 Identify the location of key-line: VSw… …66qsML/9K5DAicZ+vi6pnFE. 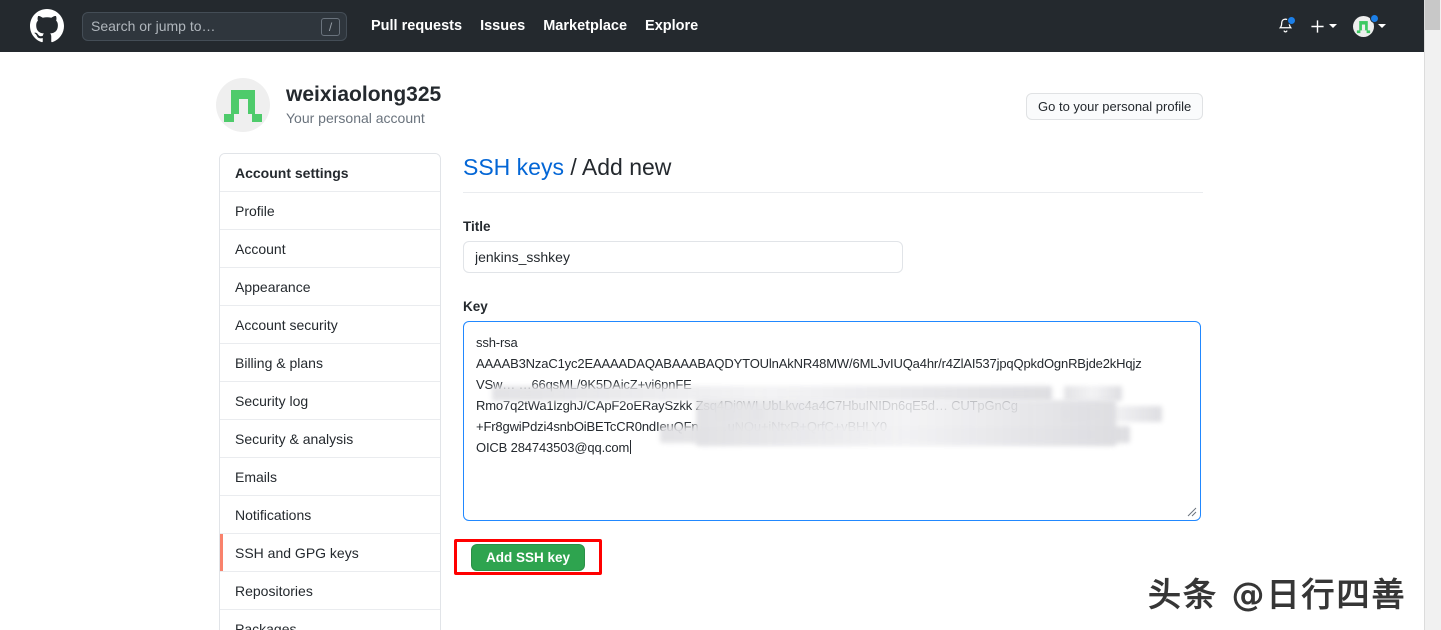
(584, 384).